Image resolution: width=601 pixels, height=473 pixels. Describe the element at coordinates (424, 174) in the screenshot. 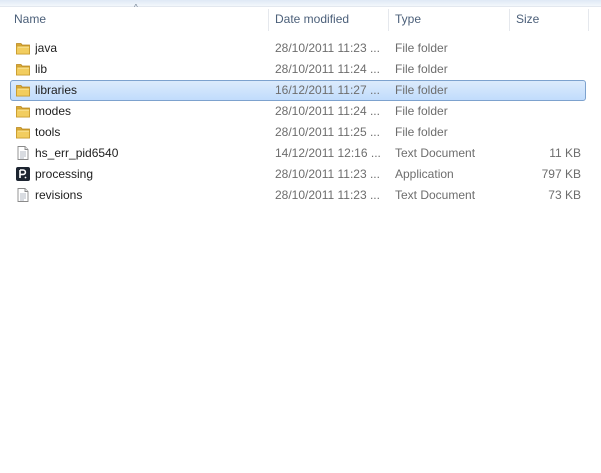

I see `file-type: Application` at that location.